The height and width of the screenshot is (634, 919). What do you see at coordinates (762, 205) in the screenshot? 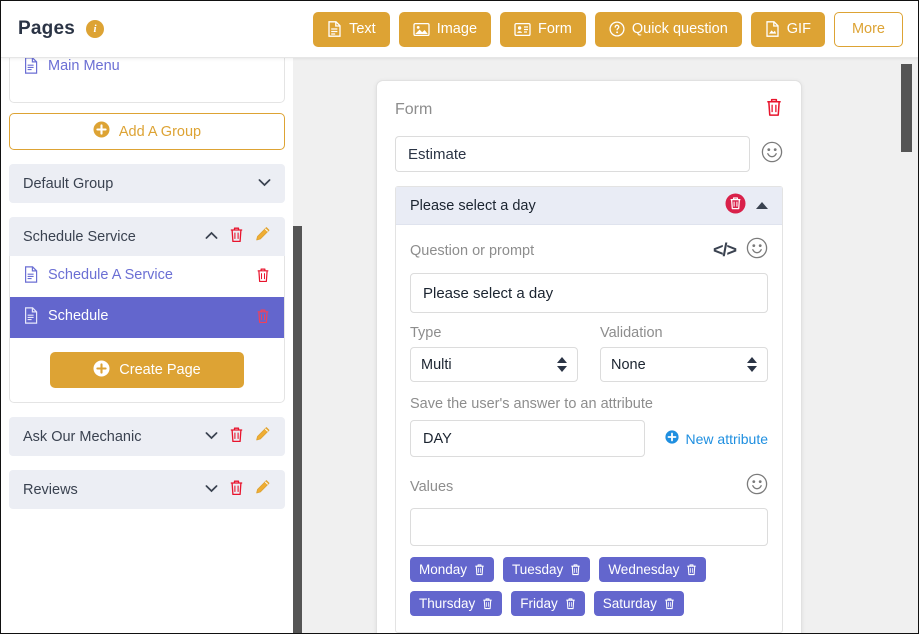
I see `collapse-question-icon` at bounding box center [762, 205].